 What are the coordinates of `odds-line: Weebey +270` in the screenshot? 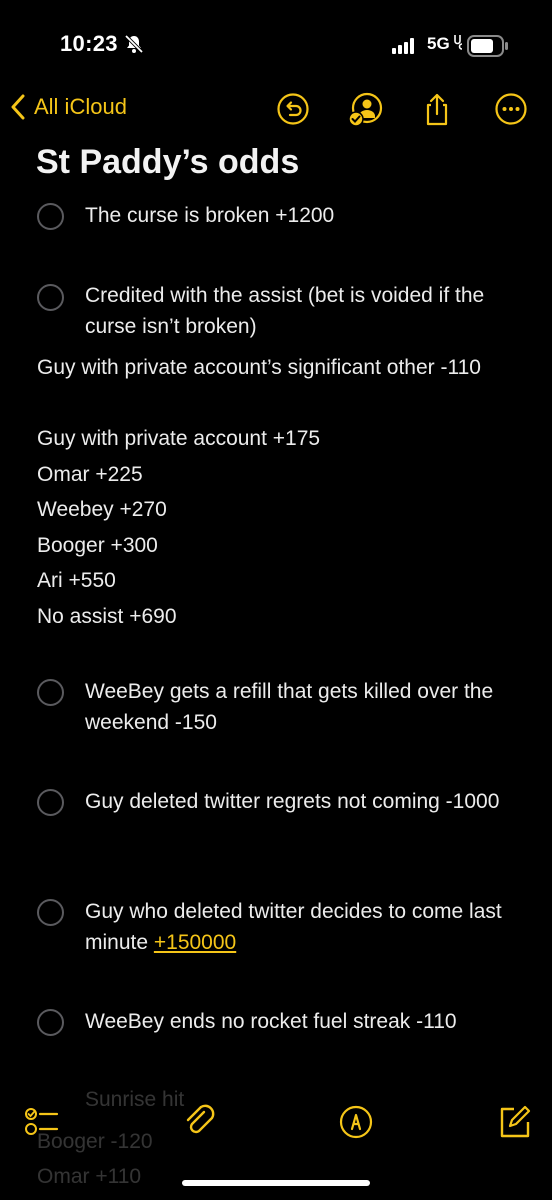 It's located at (272, 509).